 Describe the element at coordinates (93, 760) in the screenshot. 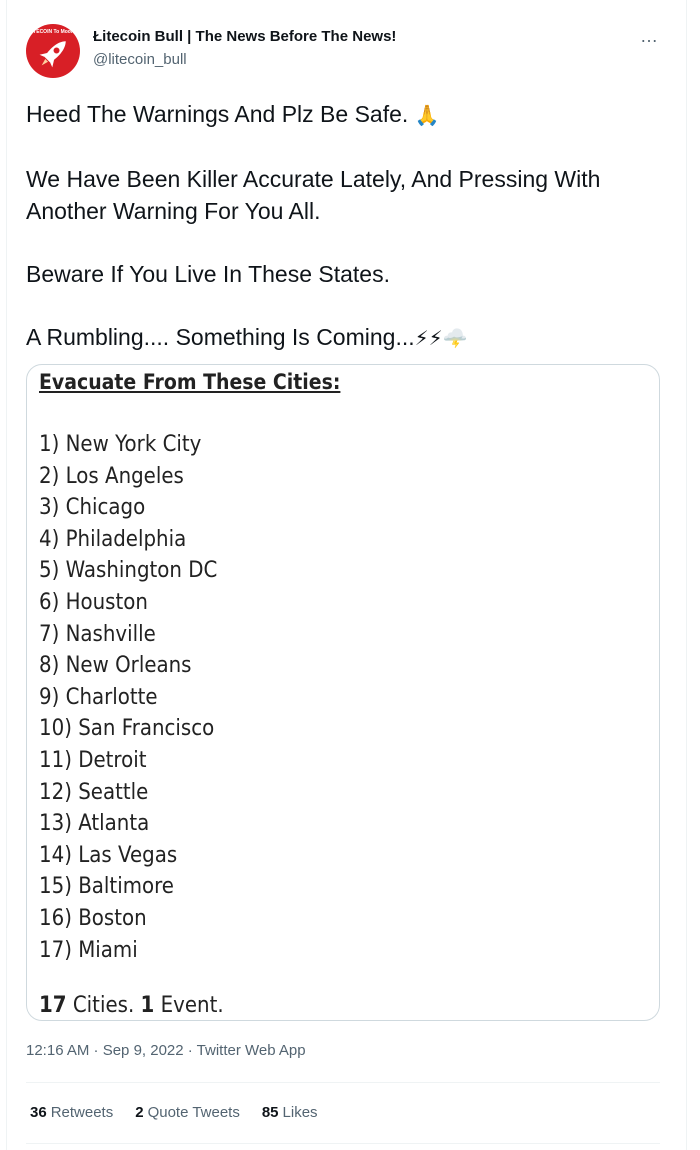

I see `city-item: 11) Detroit` at that location.